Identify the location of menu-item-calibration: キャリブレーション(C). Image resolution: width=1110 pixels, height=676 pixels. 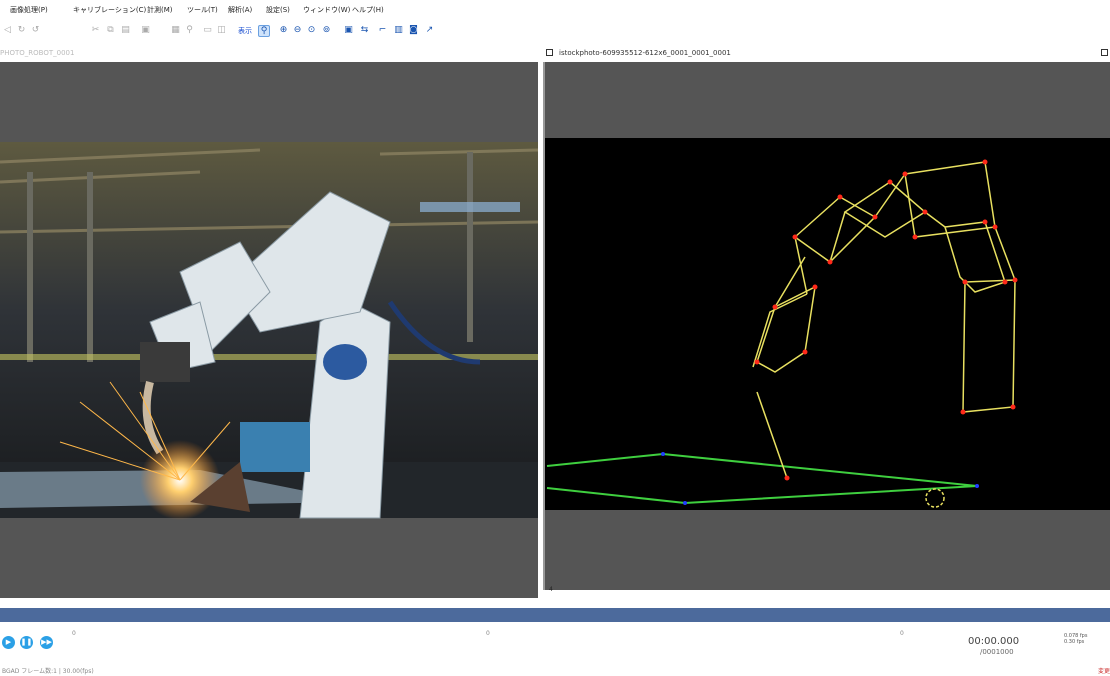
(109, 10).